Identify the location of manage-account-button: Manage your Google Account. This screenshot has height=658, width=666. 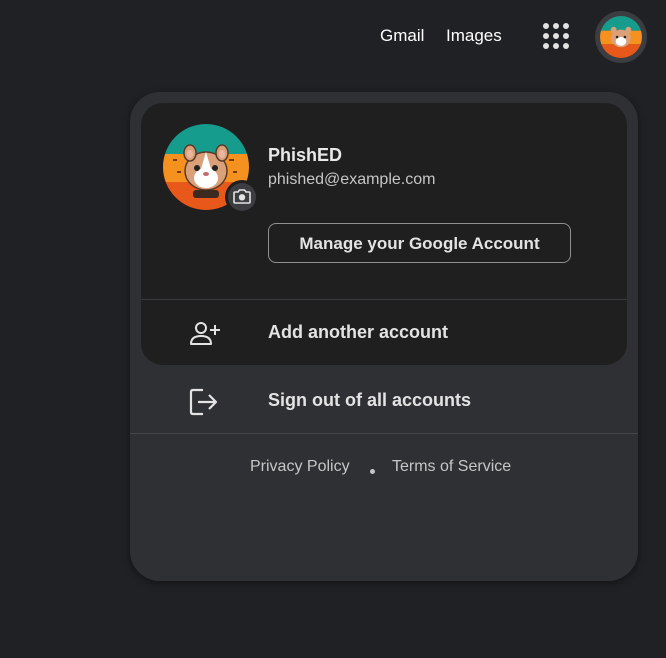
(419, 243).